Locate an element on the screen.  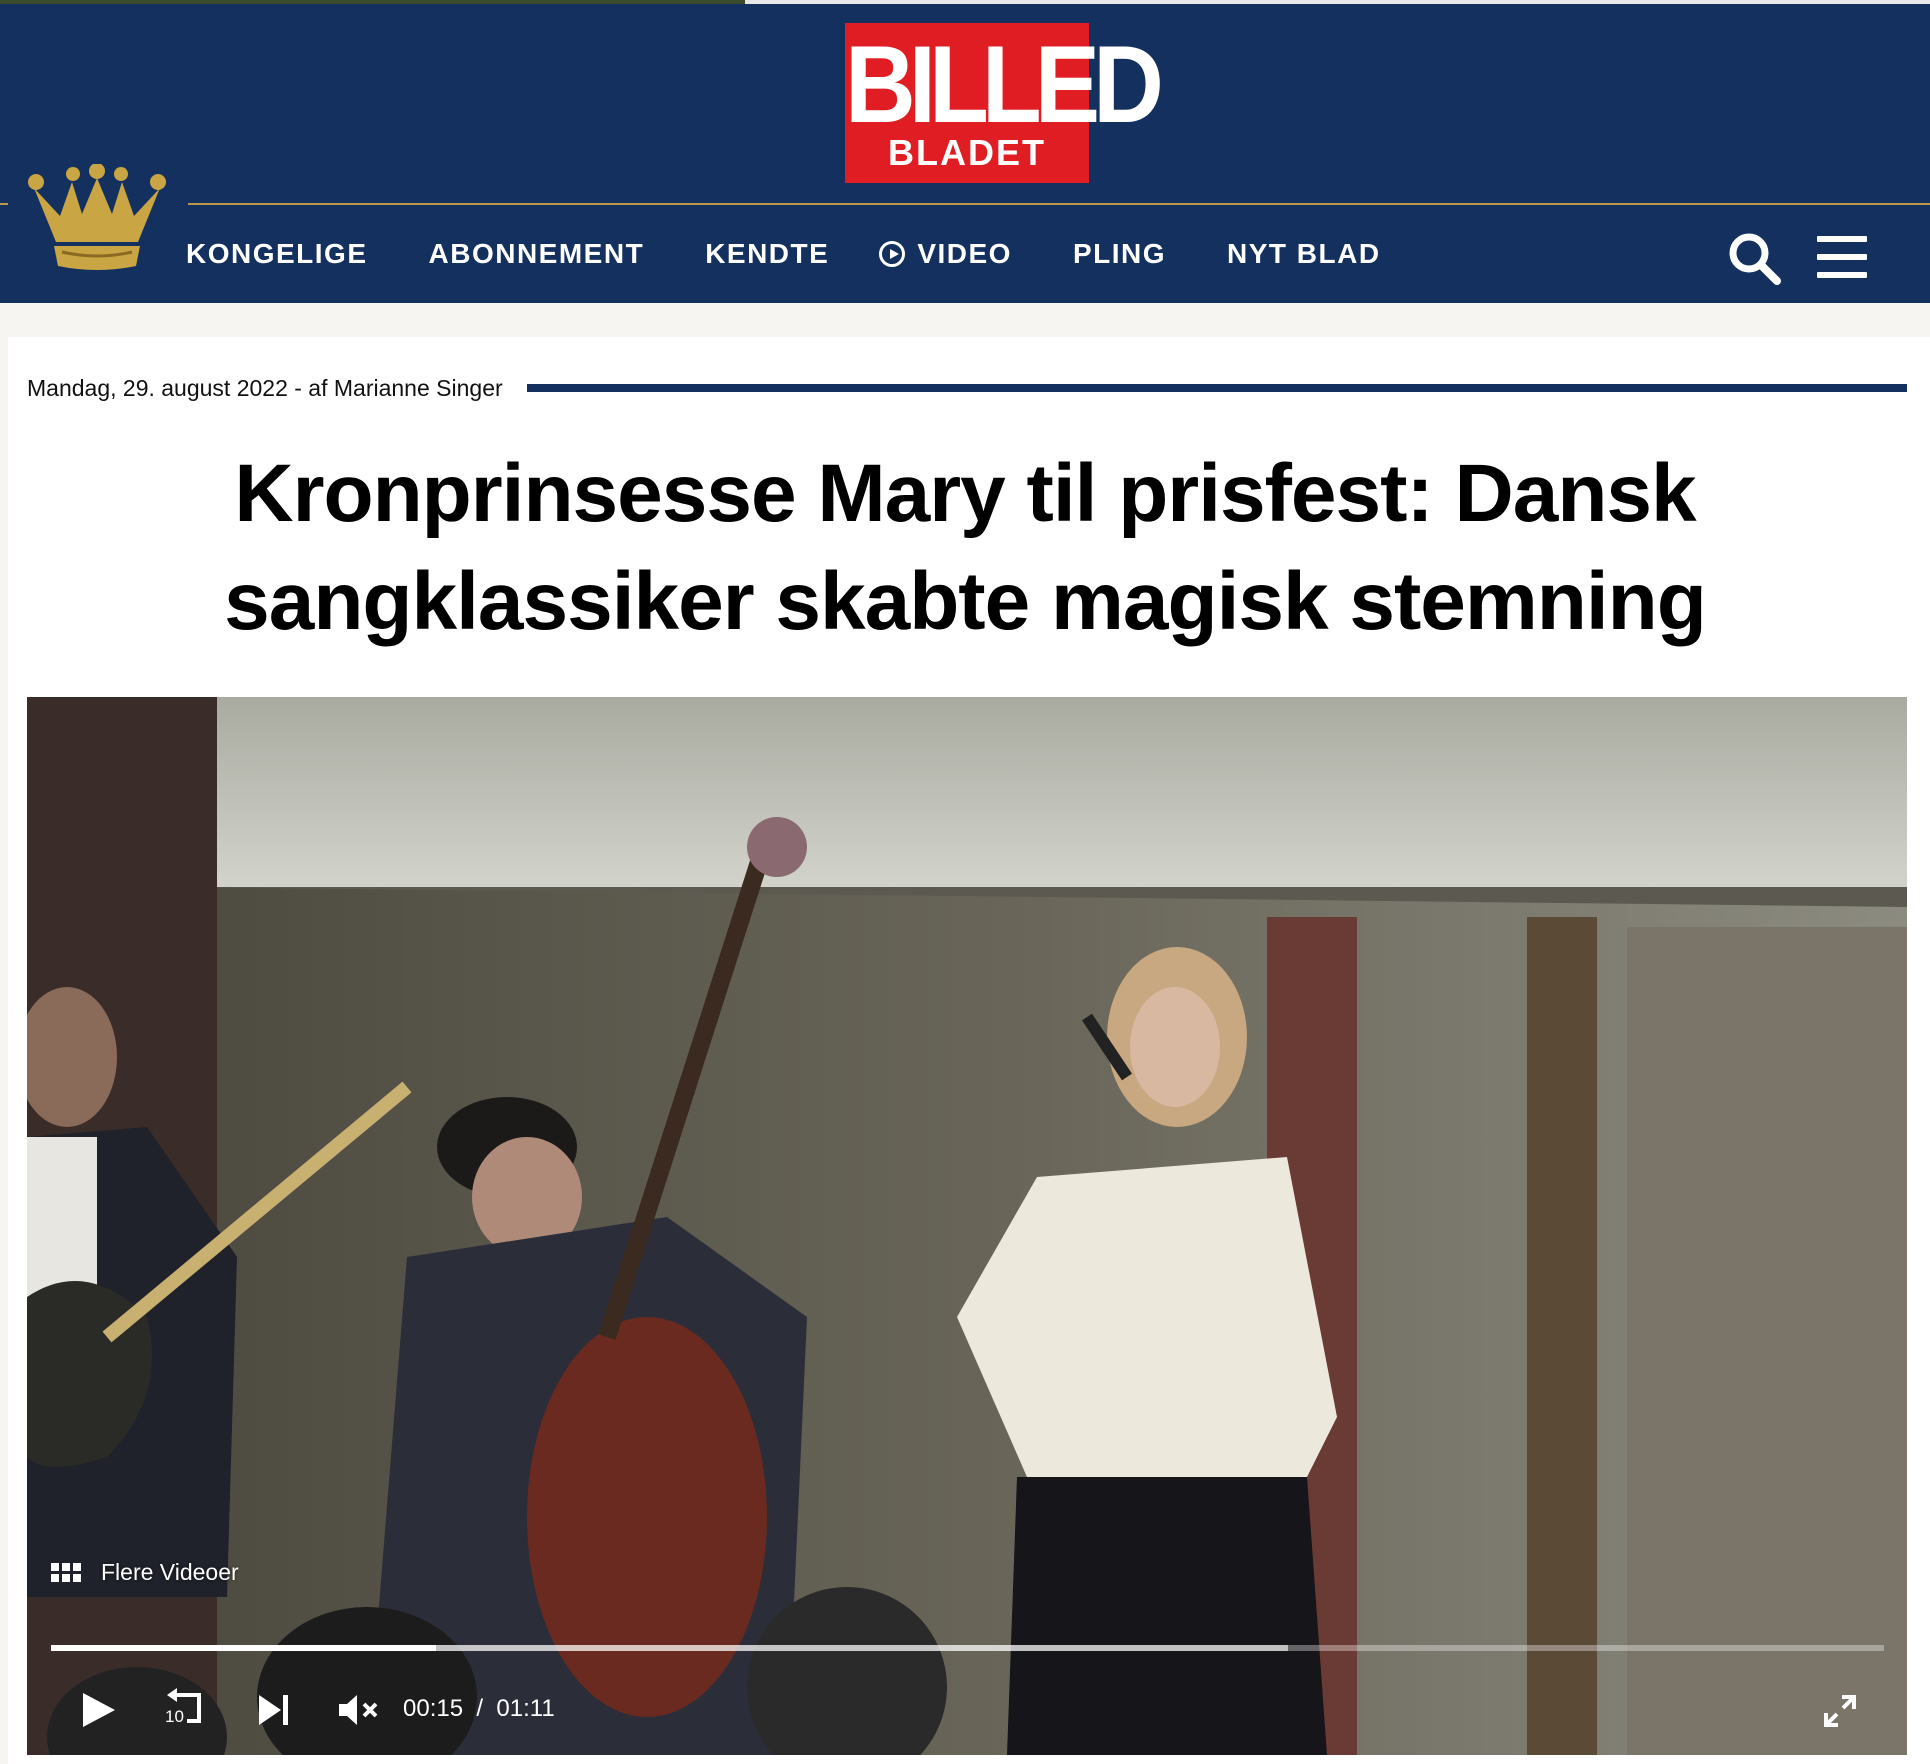
replay-10-icon: 10 is located at coordinates (186, 1709).